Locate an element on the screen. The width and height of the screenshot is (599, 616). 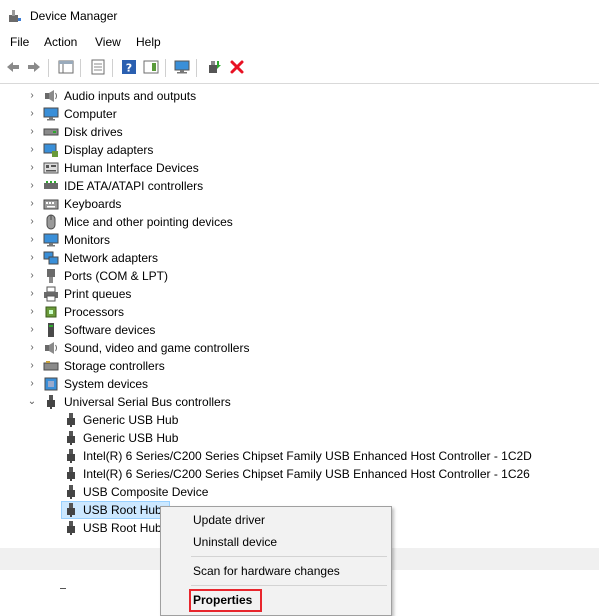
tree-category-sound-video-and-game-controllers: › Sound, video and game controllers is located at coordinates (295, 348).